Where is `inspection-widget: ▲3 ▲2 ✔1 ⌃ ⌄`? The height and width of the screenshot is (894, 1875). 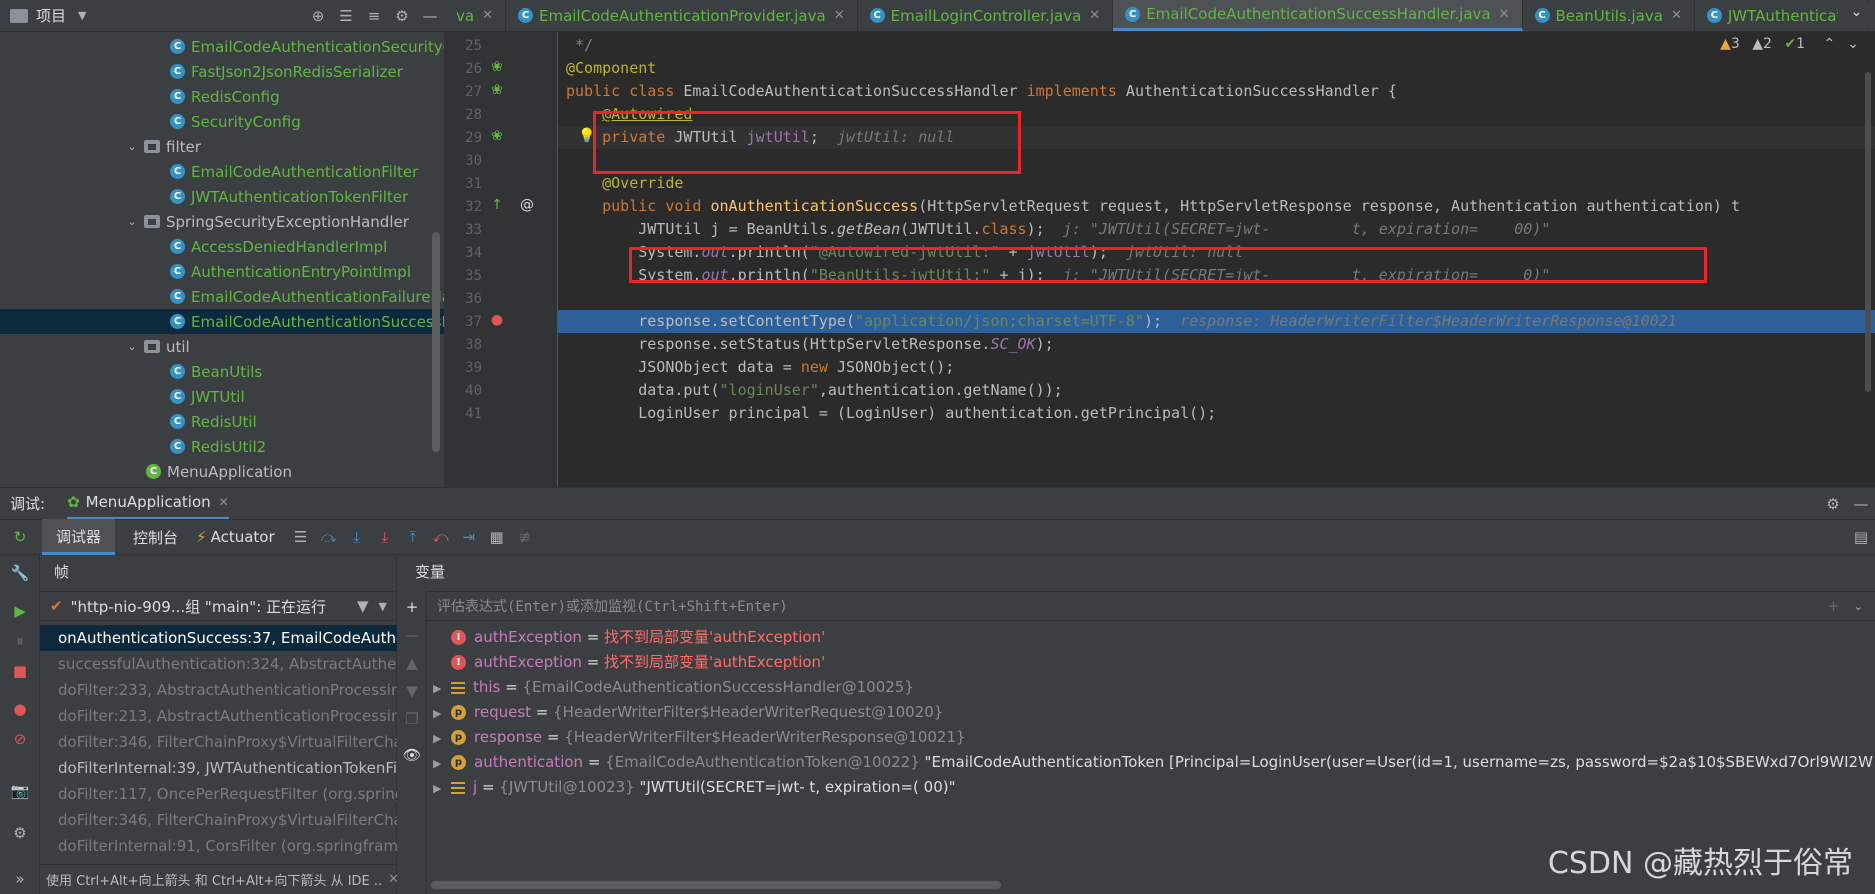 inspection-widget: ▲3 ▲2 ✔1 ⌃ ⌄ is located at coordinates (1789, 44).